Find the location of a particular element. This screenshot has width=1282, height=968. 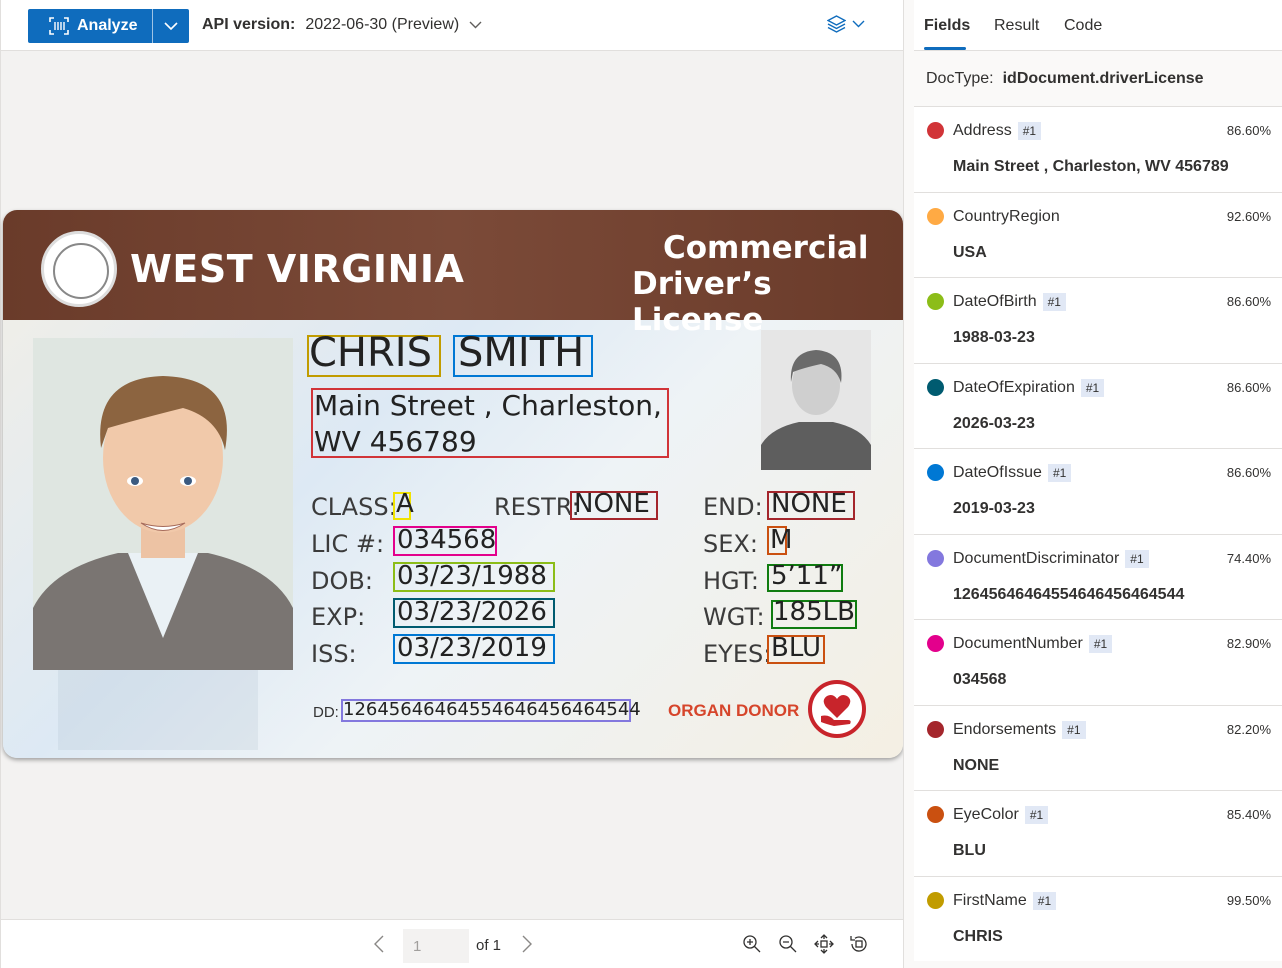

restr-label: RESTR: is located at coordinates (537, 507).